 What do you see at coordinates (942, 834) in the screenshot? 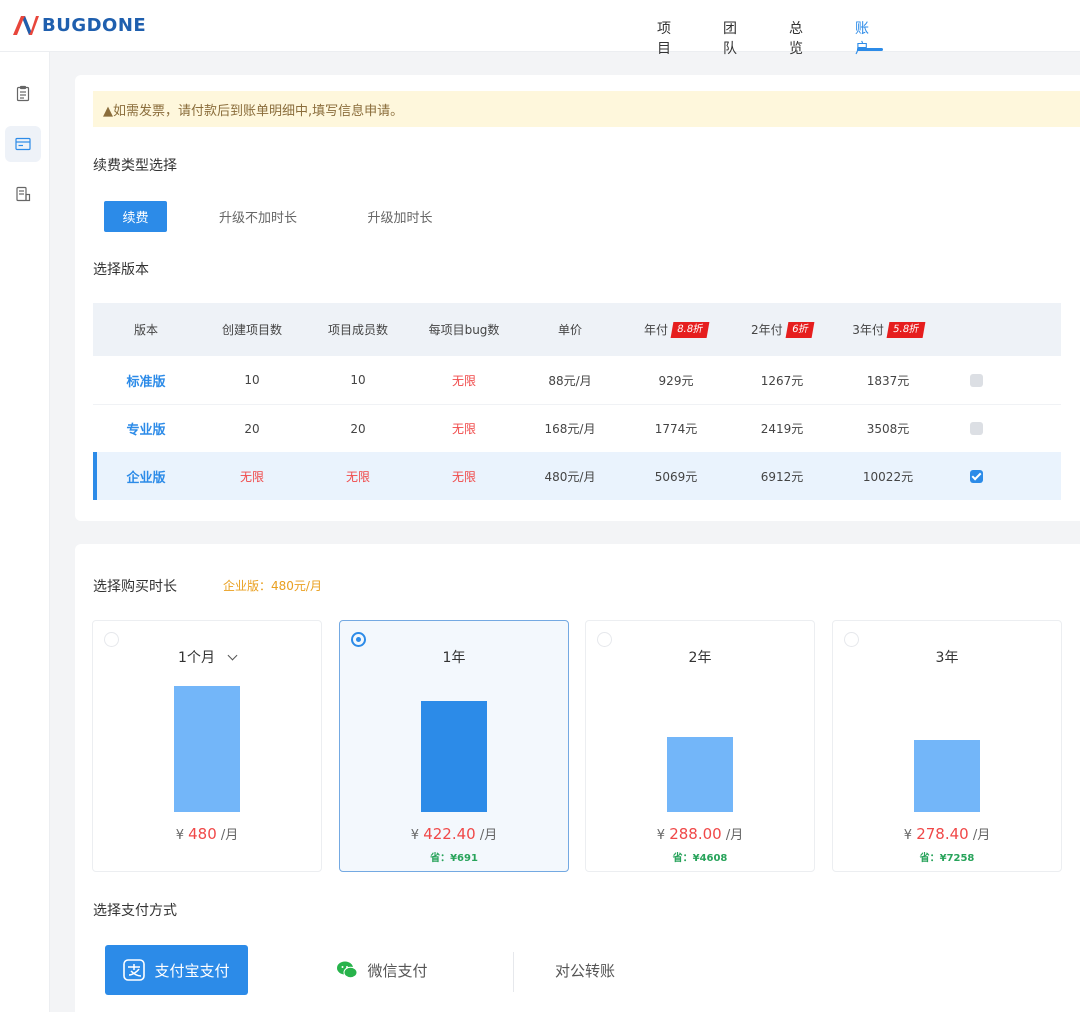
I see `price-value: 278.40` at bounding box center [942, 834].